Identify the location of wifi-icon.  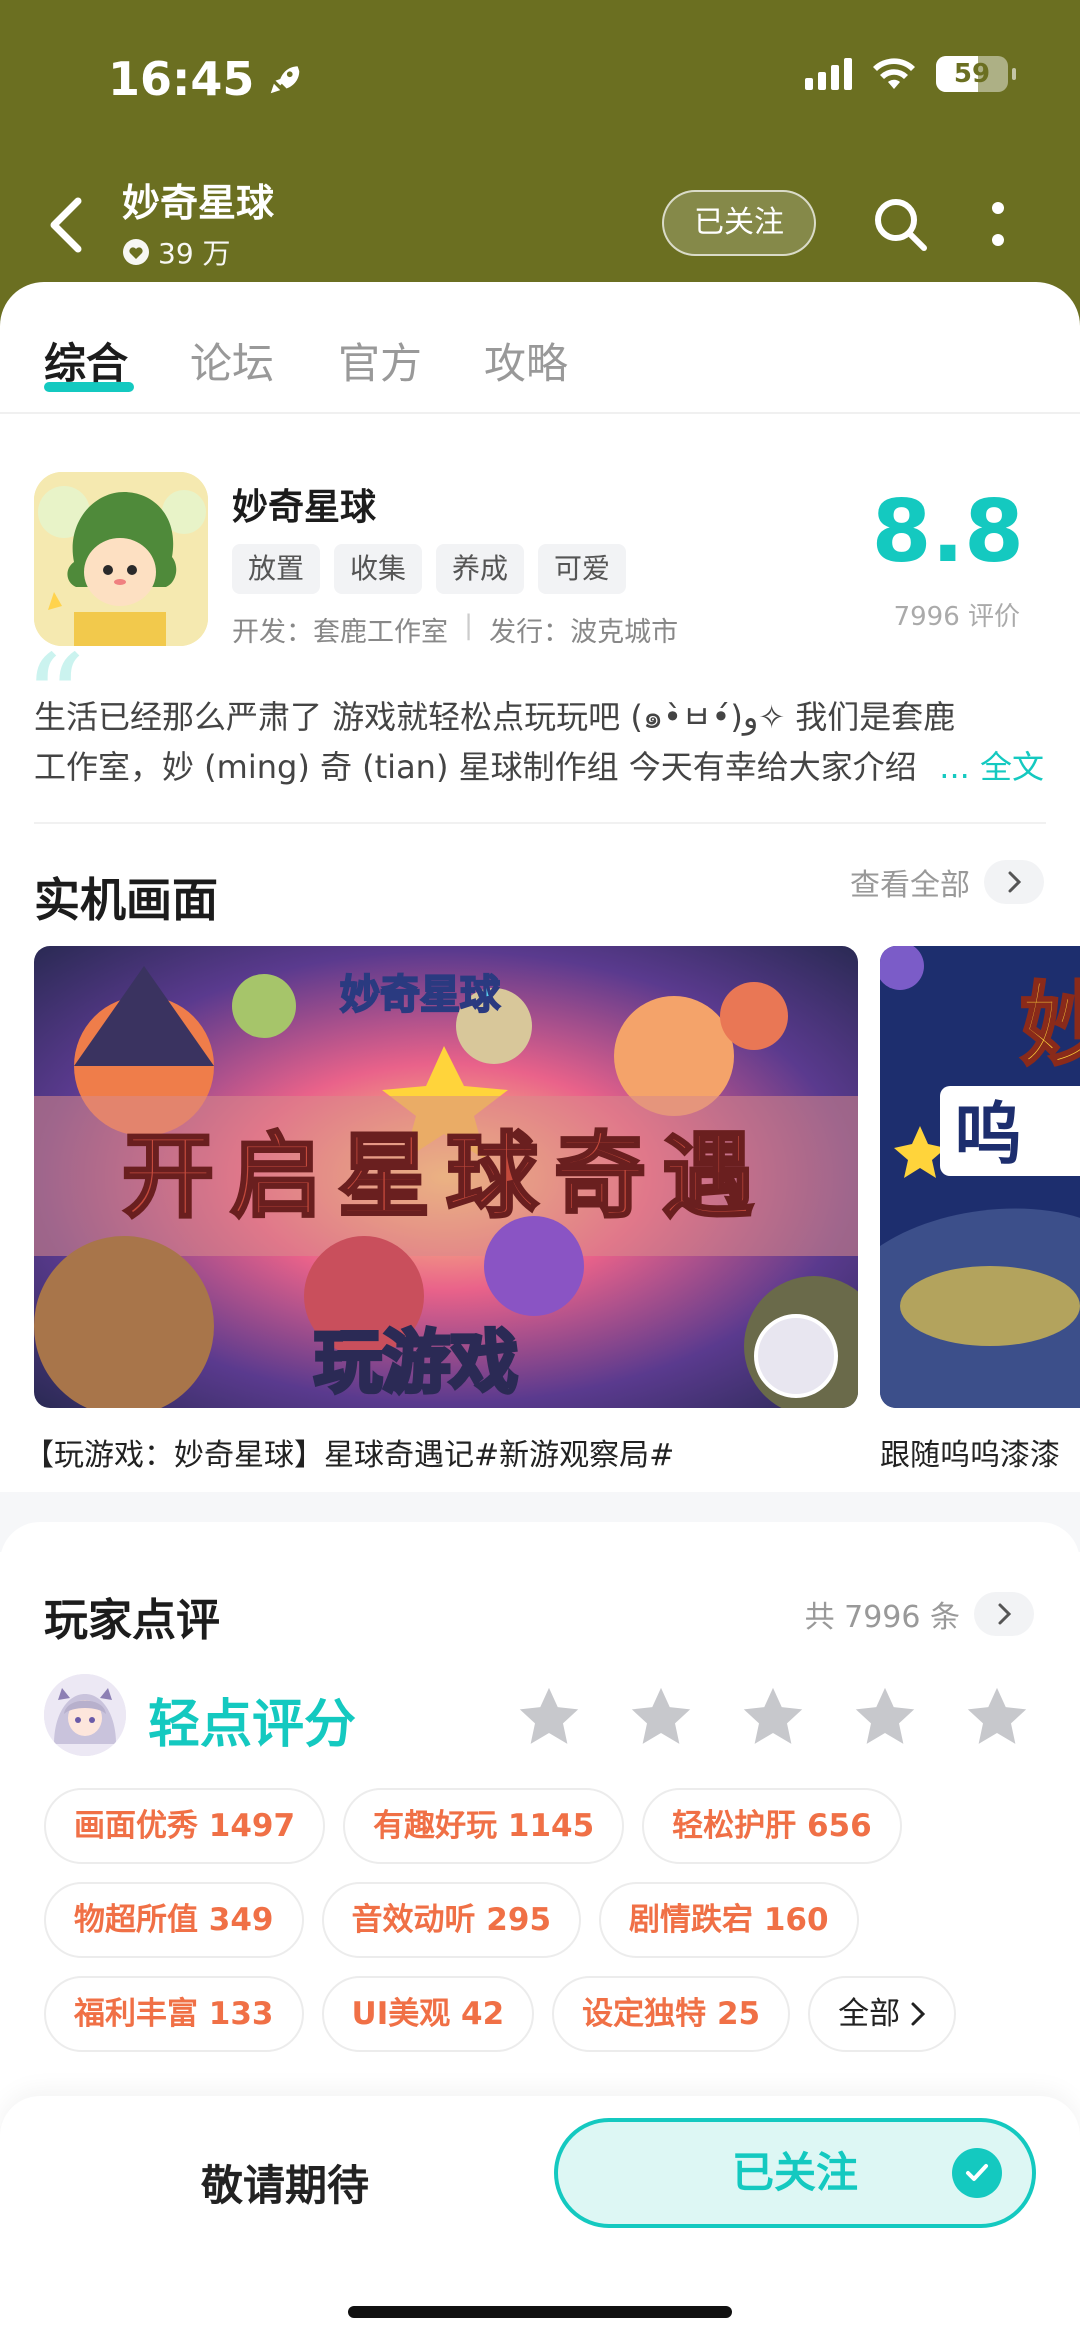
(894, 73).